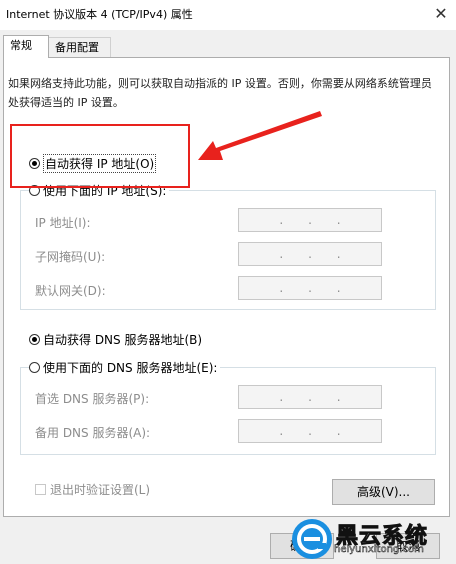  Describe the element at coordinates (93, 433) in the screenshot. I see `alternate-dns-label: 备用 DNS 服务器(A):` at that location.